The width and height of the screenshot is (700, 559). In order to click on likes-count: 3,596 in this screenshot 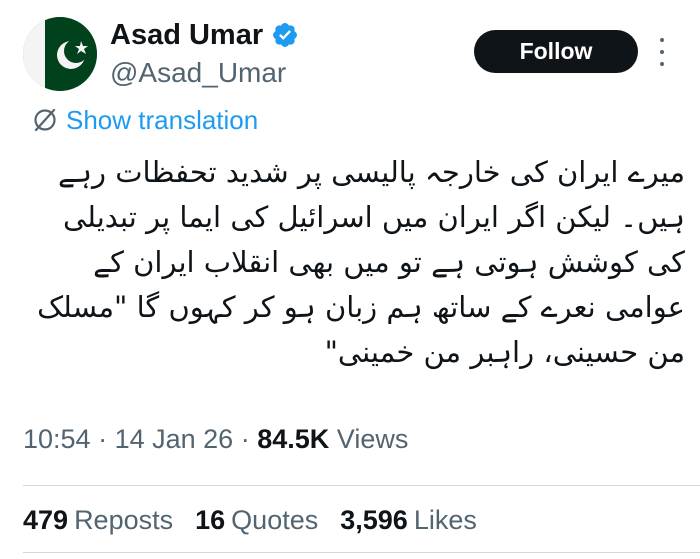, I will do `click(374, 520)`.